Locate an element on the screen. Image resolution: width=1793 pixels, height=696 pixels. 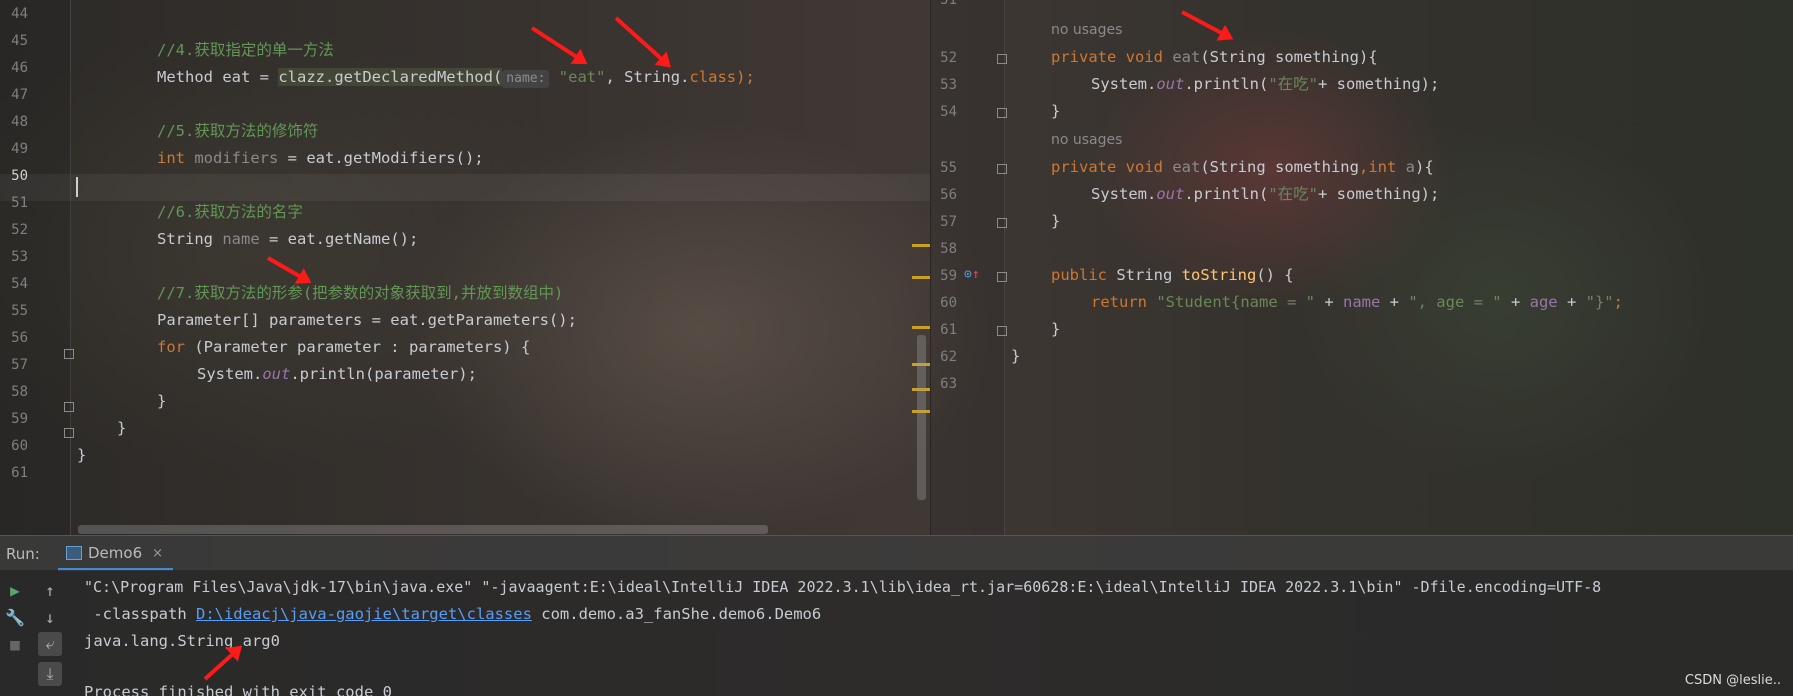
static-field: out is located at coordinates (1170, 84).